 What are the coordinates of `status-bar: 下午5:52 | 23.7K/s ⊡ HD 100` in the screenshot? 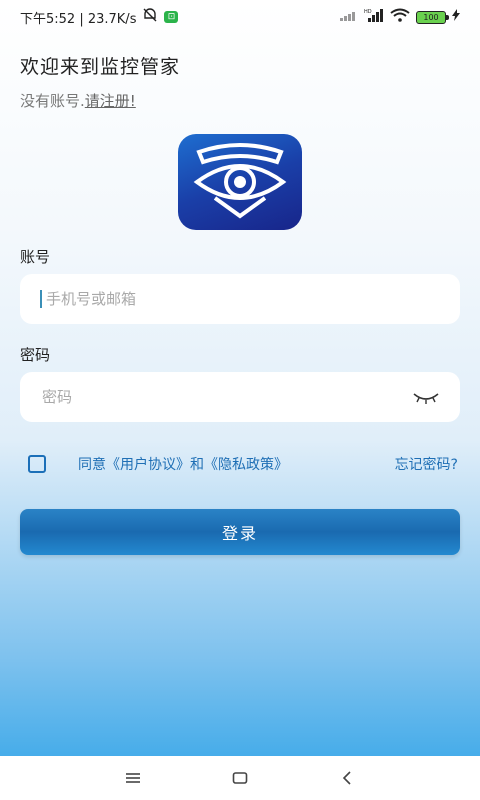 It's located at (240, 17).